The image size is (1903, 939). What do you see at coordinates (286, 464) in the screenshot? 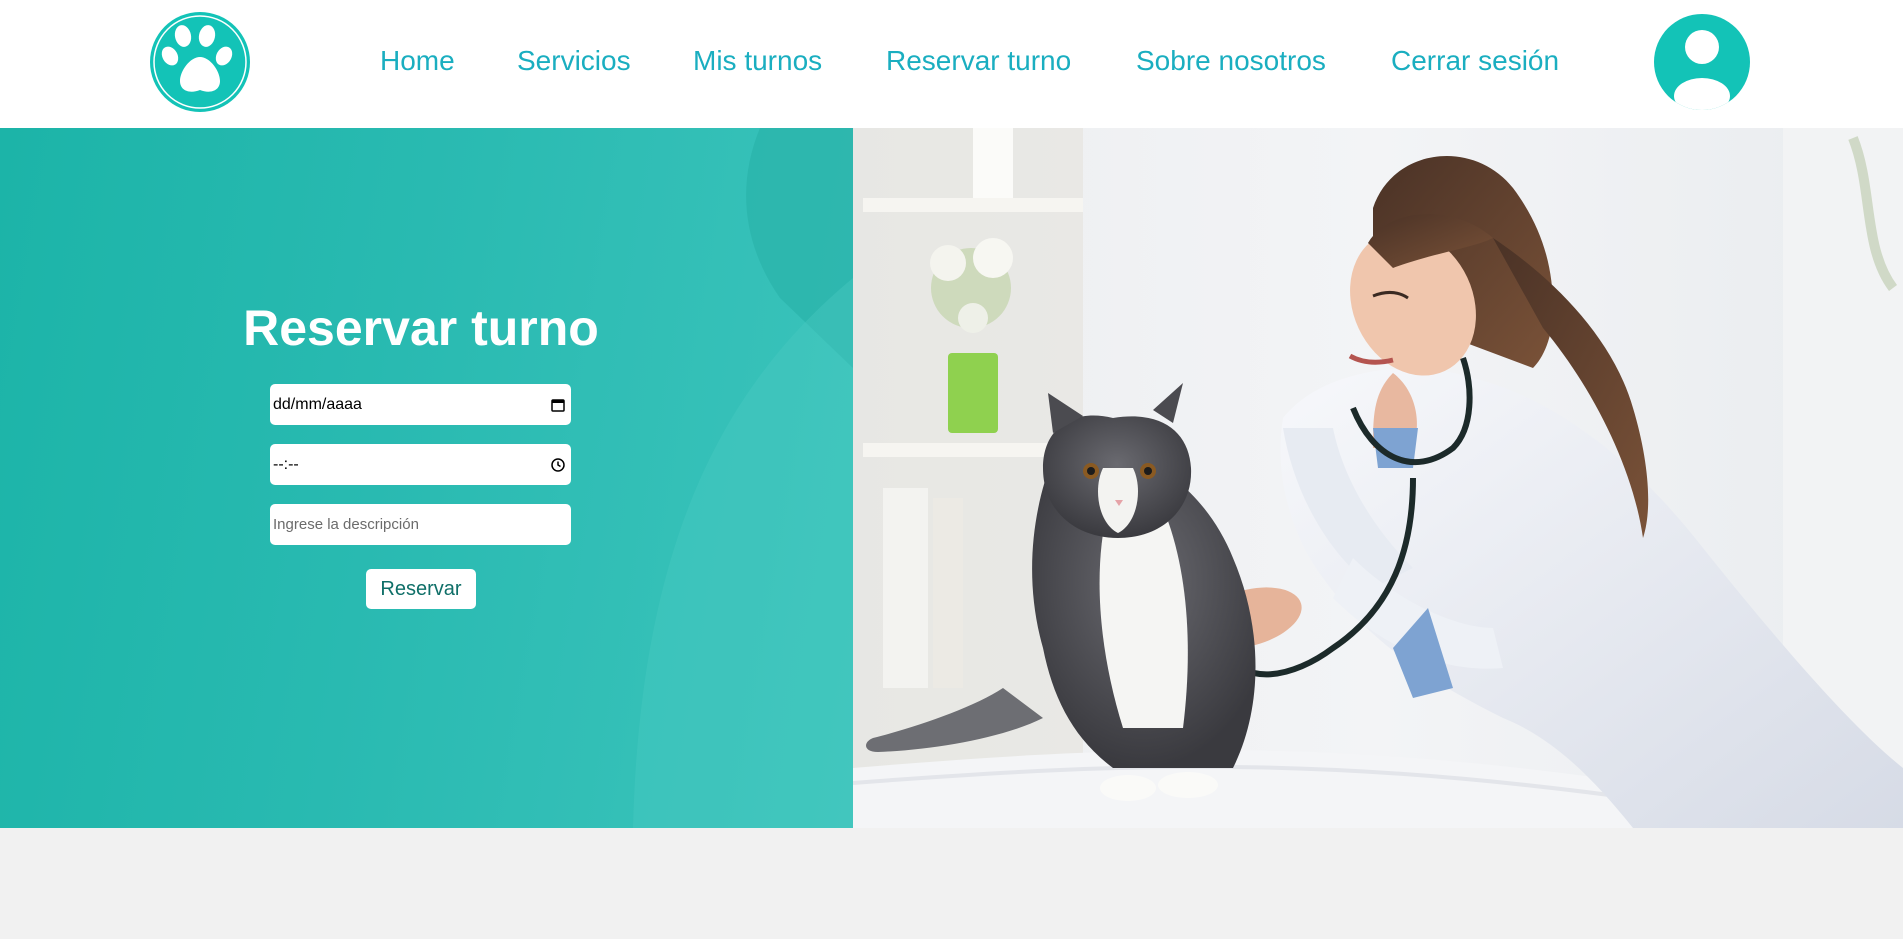
I see `time-input-value: --:--` at bounding box center [286, 464].